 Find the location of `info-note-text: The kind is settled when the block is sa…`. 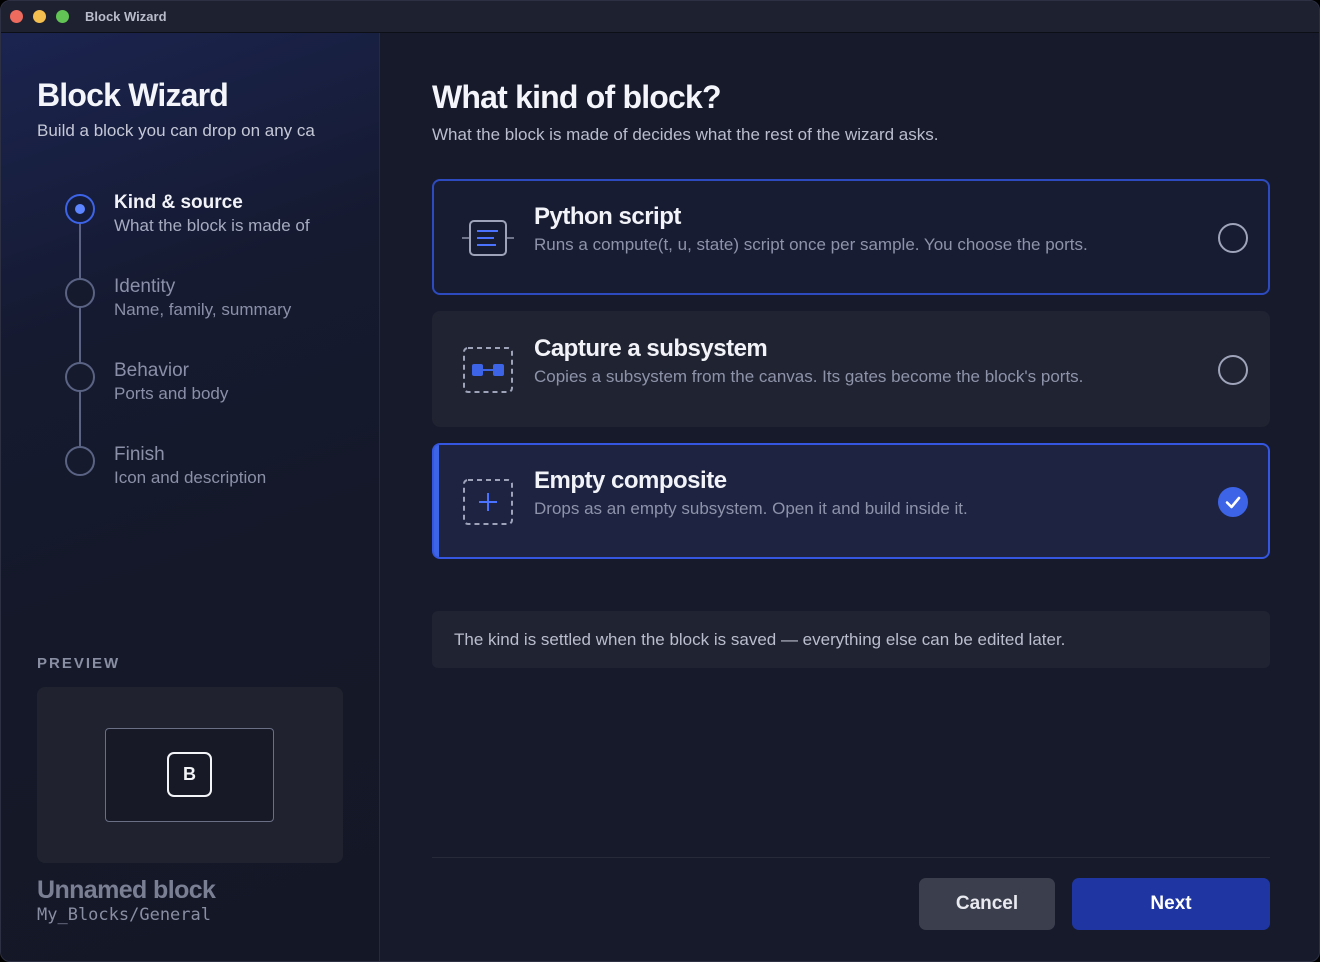

info-note-text: The kind is settled when the block is sa… is located at coordinates (760, 639).